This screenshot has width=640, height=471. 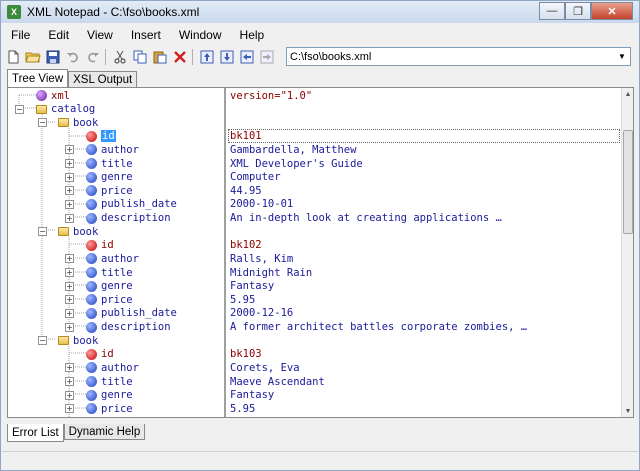 I want to click on menu-help: Help, so click(x=252, y=35).